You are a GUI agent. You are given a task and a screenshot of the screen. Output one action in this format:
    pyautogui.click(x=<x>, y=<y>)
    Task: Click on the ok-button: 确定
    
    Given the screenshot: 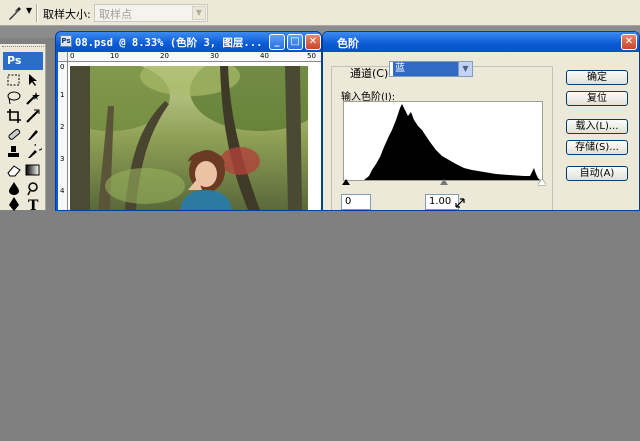 What is the action you would take?
    pyautogui.click(x=597, y=77)
    